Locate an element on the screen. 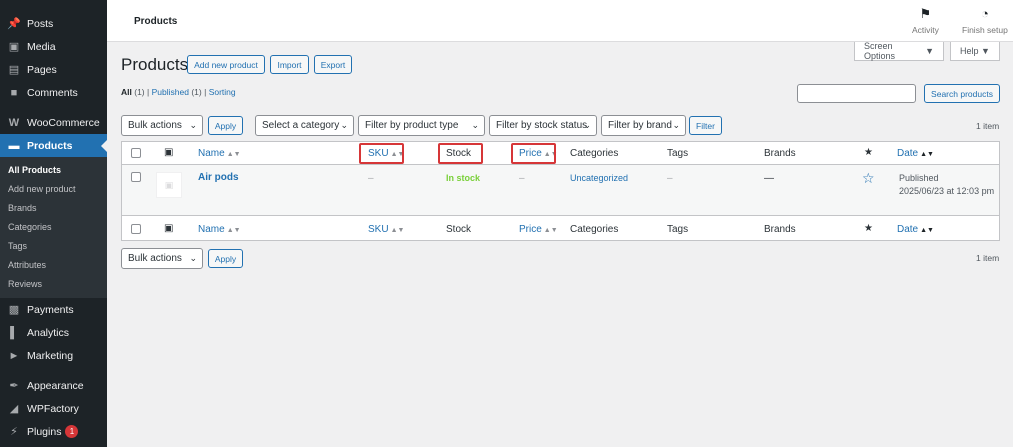  view-all: All (1) is located at coordinates (133, 92).